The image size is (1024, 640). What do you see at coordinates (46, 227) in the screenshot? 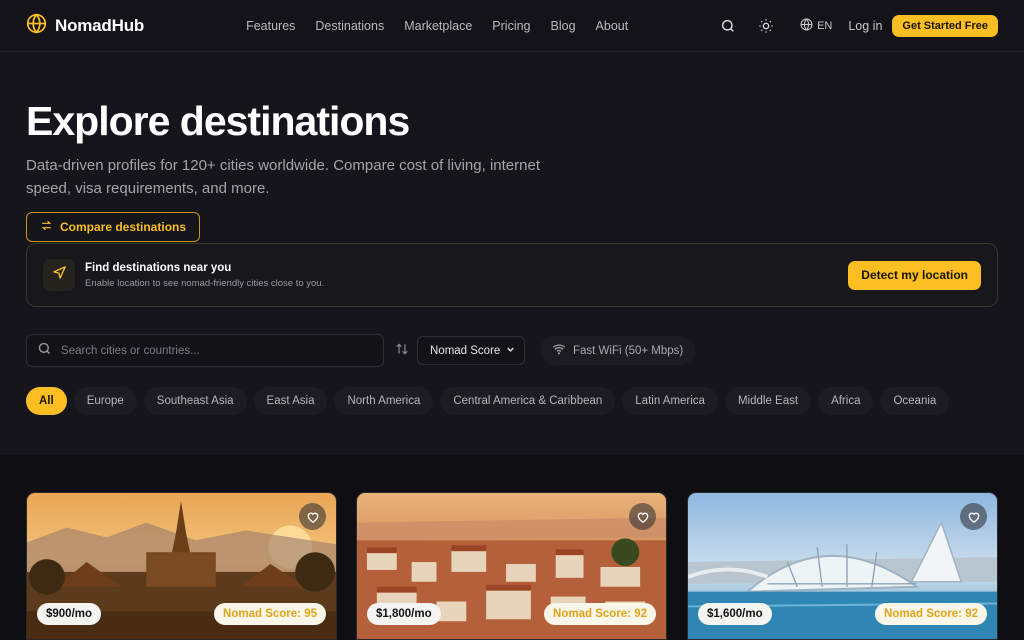
I see `swap-arrows-icon` at bounding box center [46, 227].